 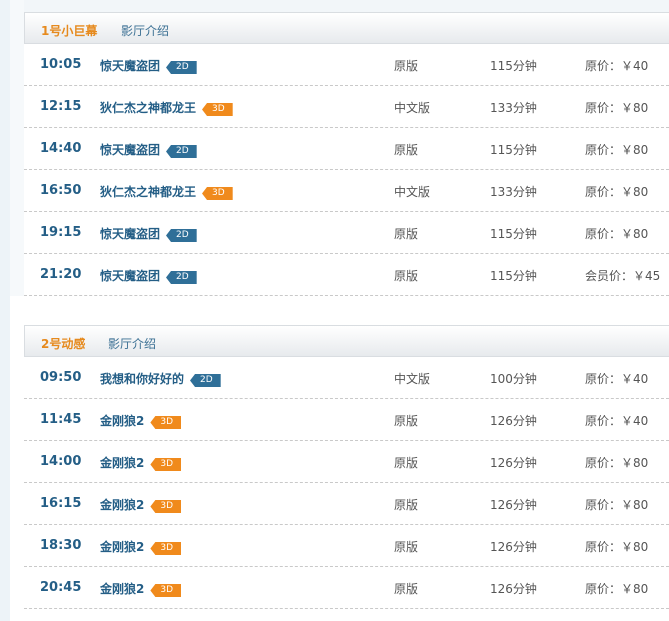 I want to click on showing-row: 16:15 金刚狼2 3D 原版 126分钟 原价：￥80, so click(x=346, y=504).